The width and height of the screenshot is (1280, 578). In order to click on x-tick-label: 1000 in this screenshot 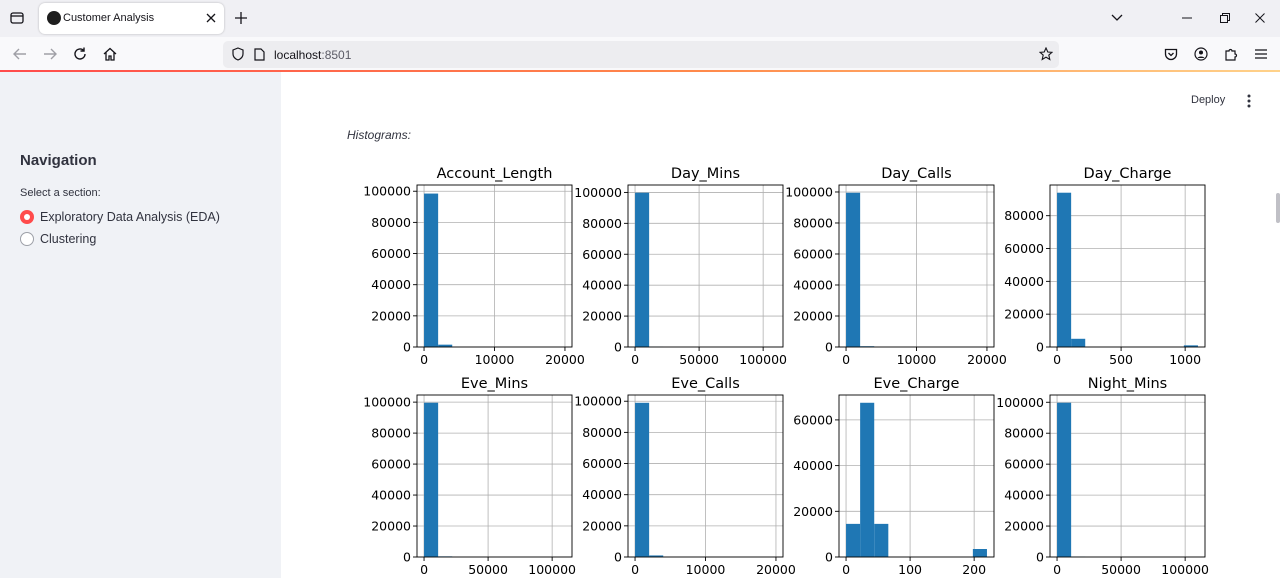, I will do `click(1185, 359)`.